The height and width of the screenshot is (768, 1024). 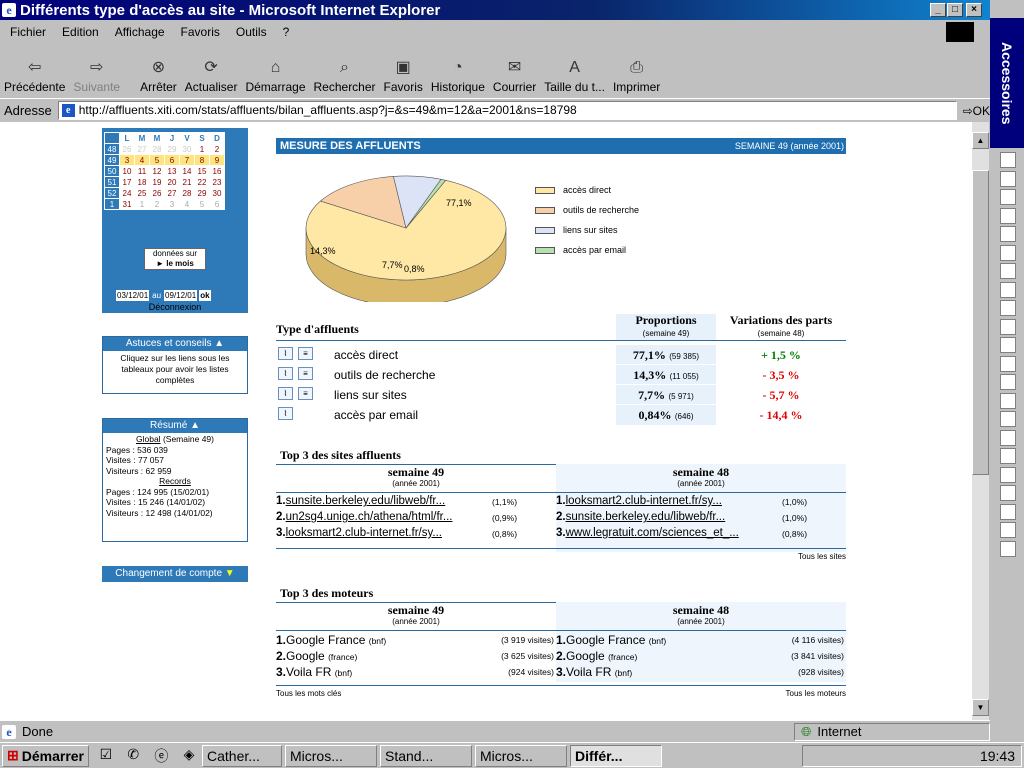 What do you see at coordinates (133, 295) in the screenshot?
I see `date-from-input: 03/12/01` at bounding box center [133, 295].